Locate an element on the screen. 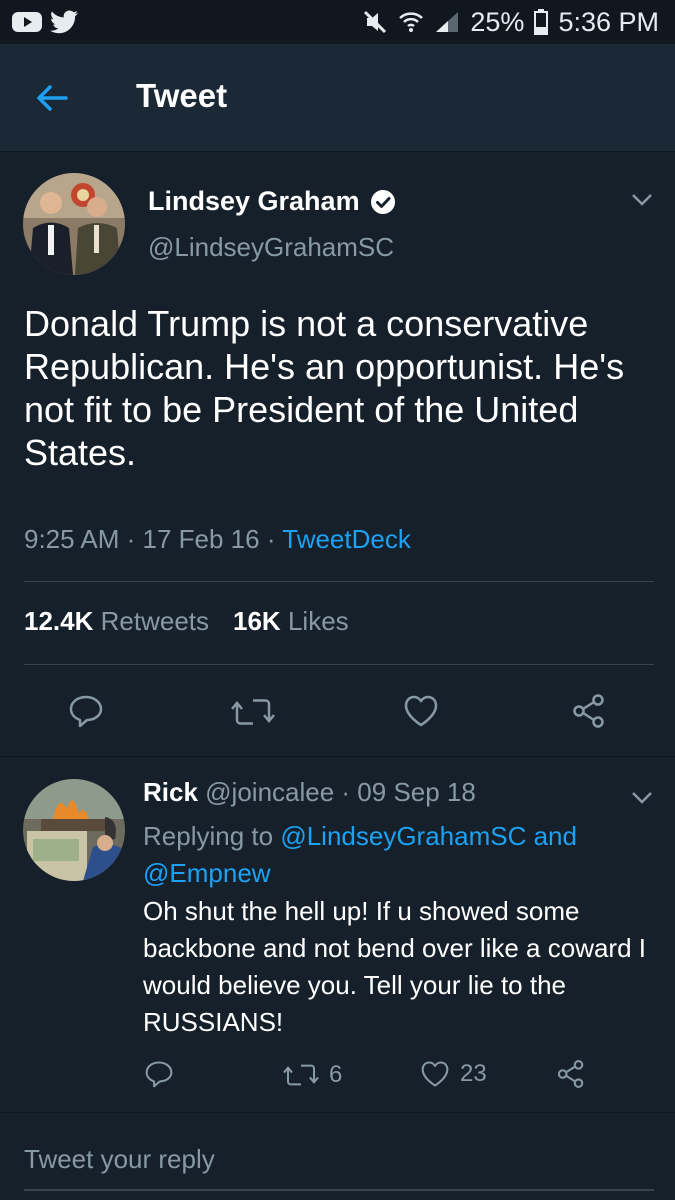 The image size is (675, 1200). verified-badge-icon is located at coordinates (383, 202).